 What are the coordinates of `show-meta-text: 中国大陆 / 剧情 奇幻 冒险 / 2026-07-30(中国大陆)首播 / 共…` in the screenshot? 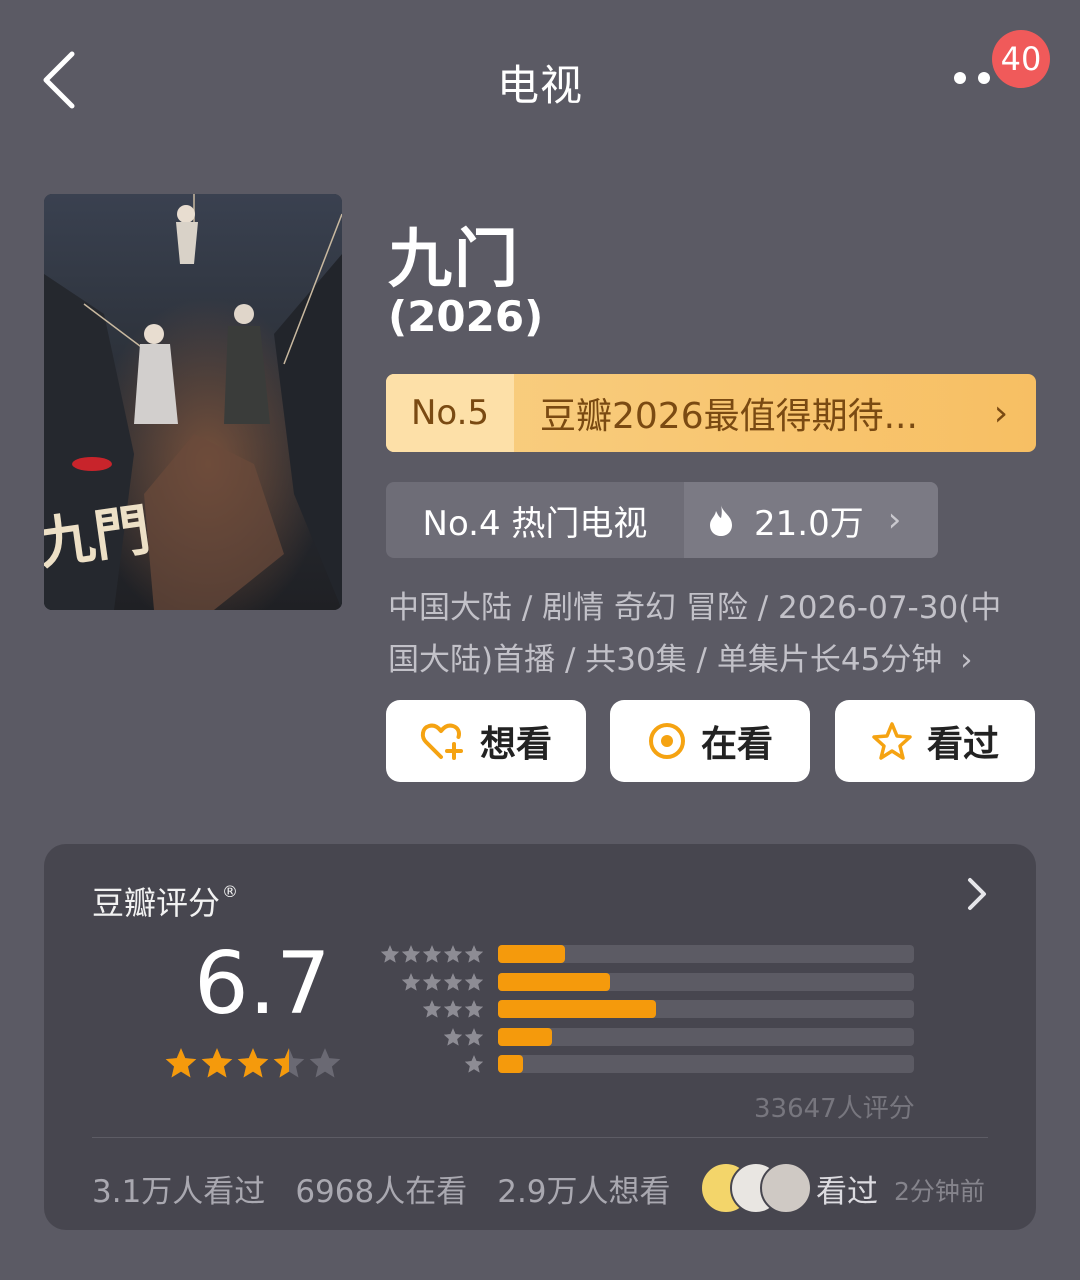 It's located at (695, 634).